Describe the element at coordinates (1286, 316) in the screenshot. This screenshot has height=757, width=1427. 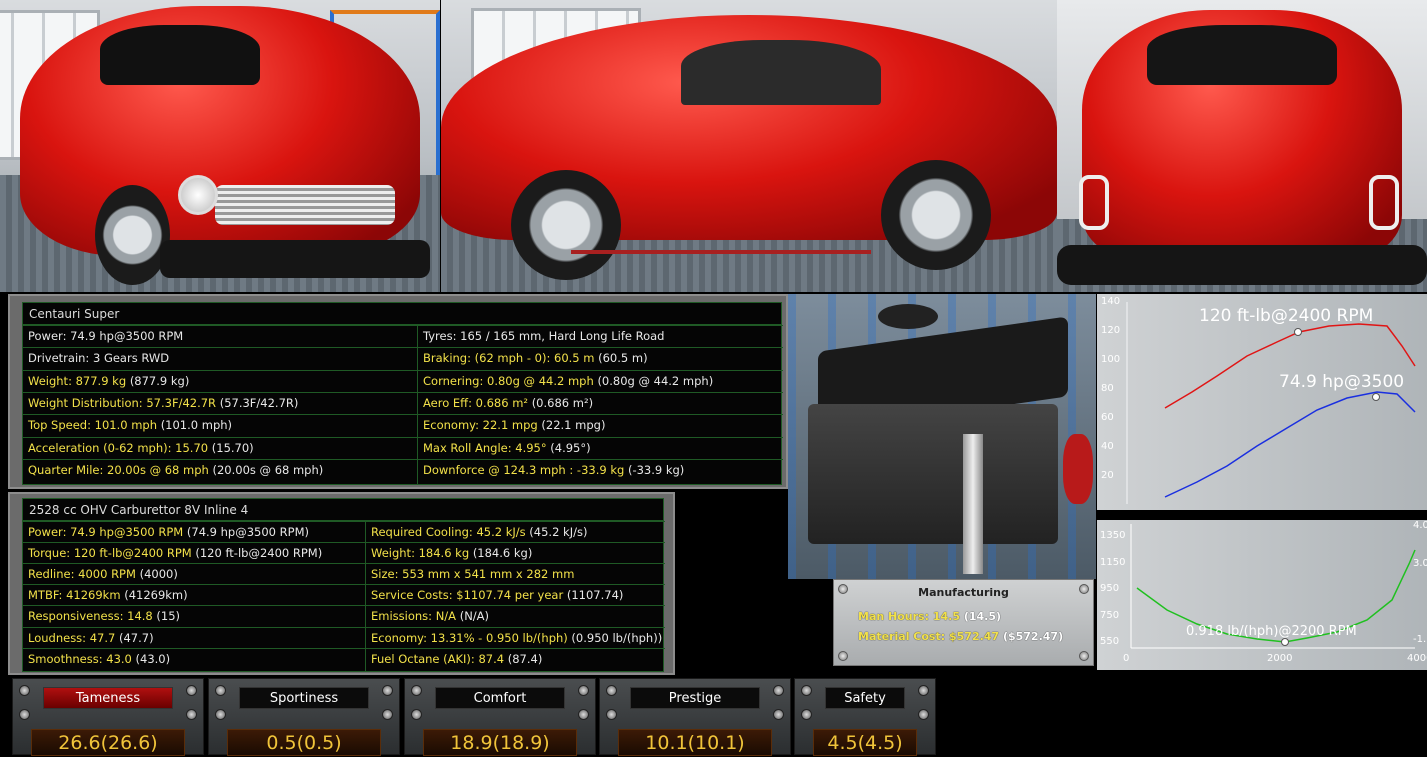
I see `torque-peak-label: 120 ft-lb@2400 RPM` at that location.